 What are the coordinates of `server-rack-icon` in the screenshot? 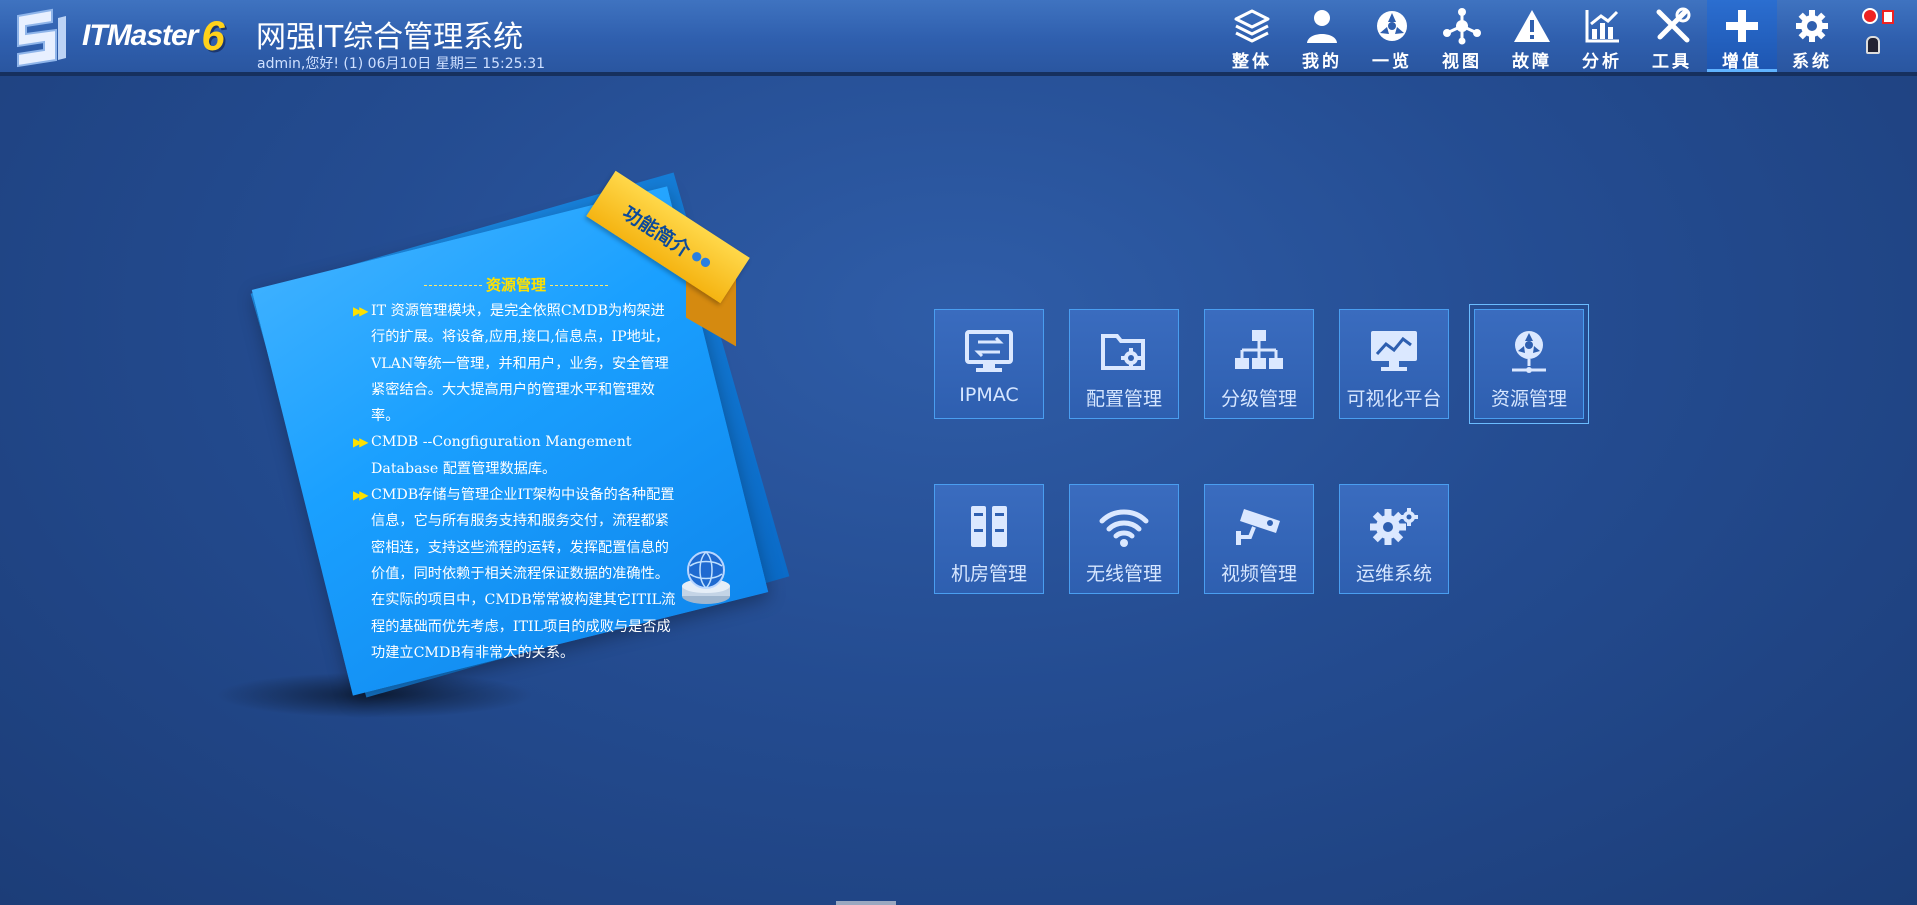 It's located at (989, 526).